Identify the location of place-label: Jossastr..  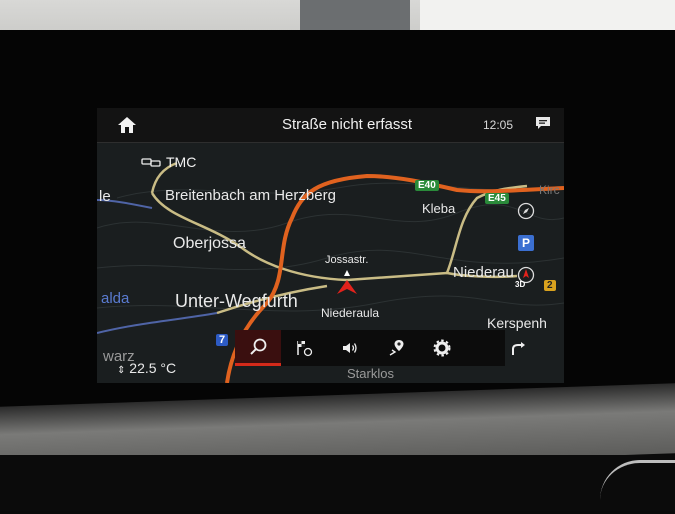
(347, 260).